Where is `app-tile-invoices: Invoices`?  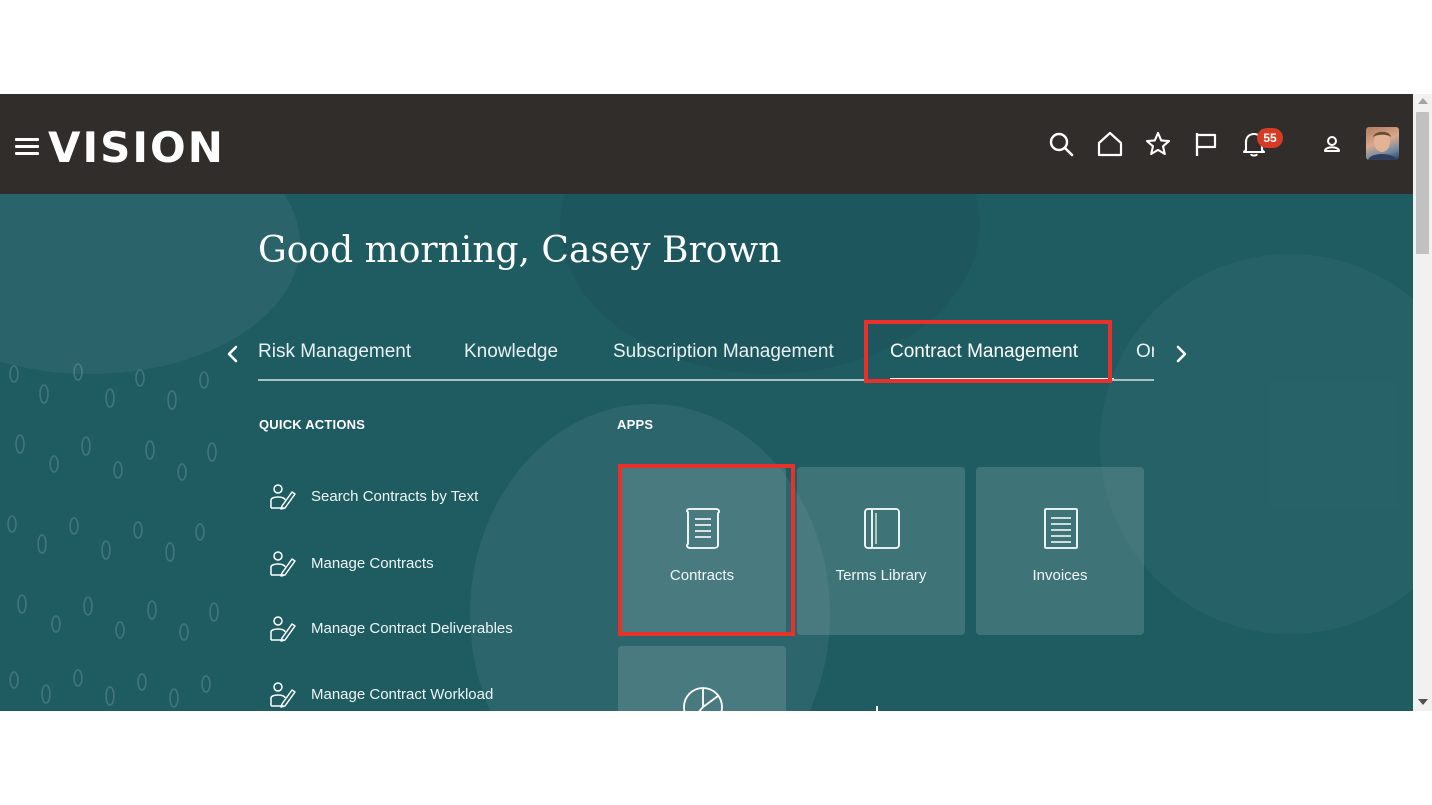
app-tile-invoices: Invoices is located at coordinates (1060, 551).